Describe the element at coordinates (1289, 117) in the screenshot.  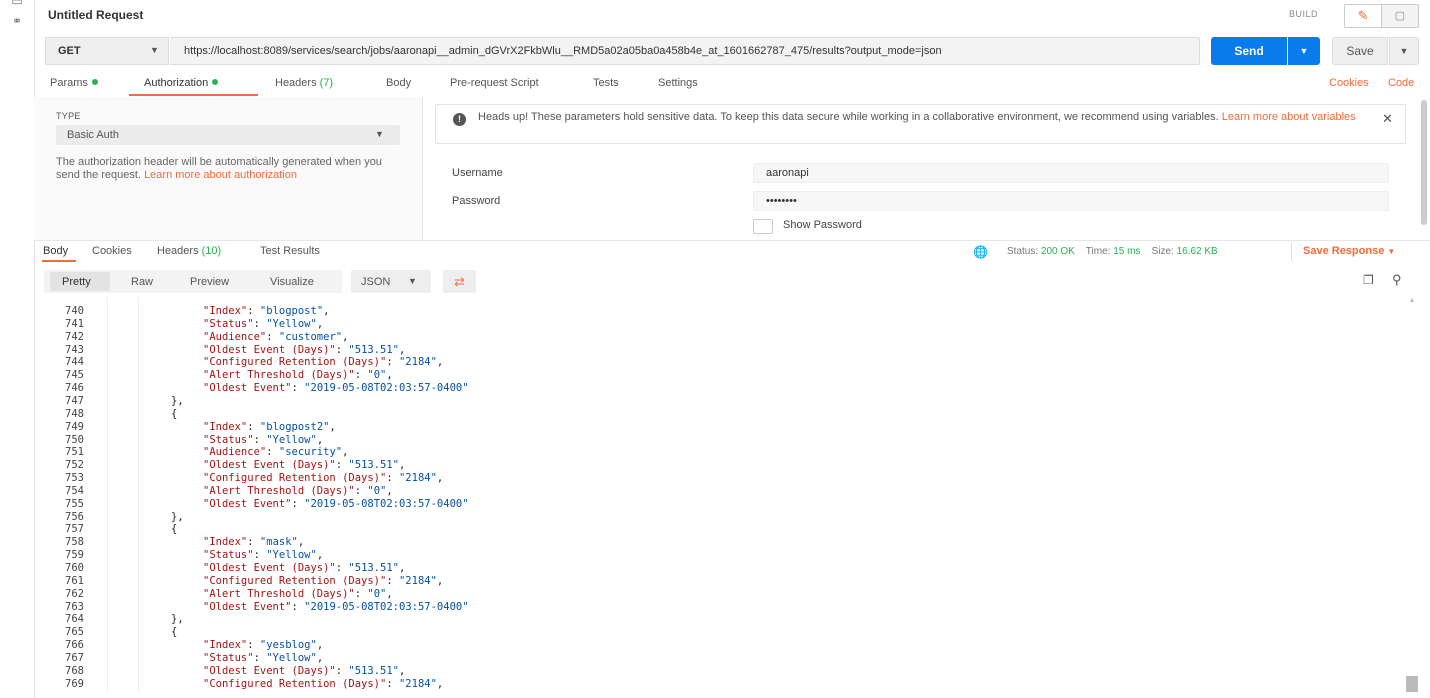
I see `learn-more-variables-link: Learn more about variables` at that location.